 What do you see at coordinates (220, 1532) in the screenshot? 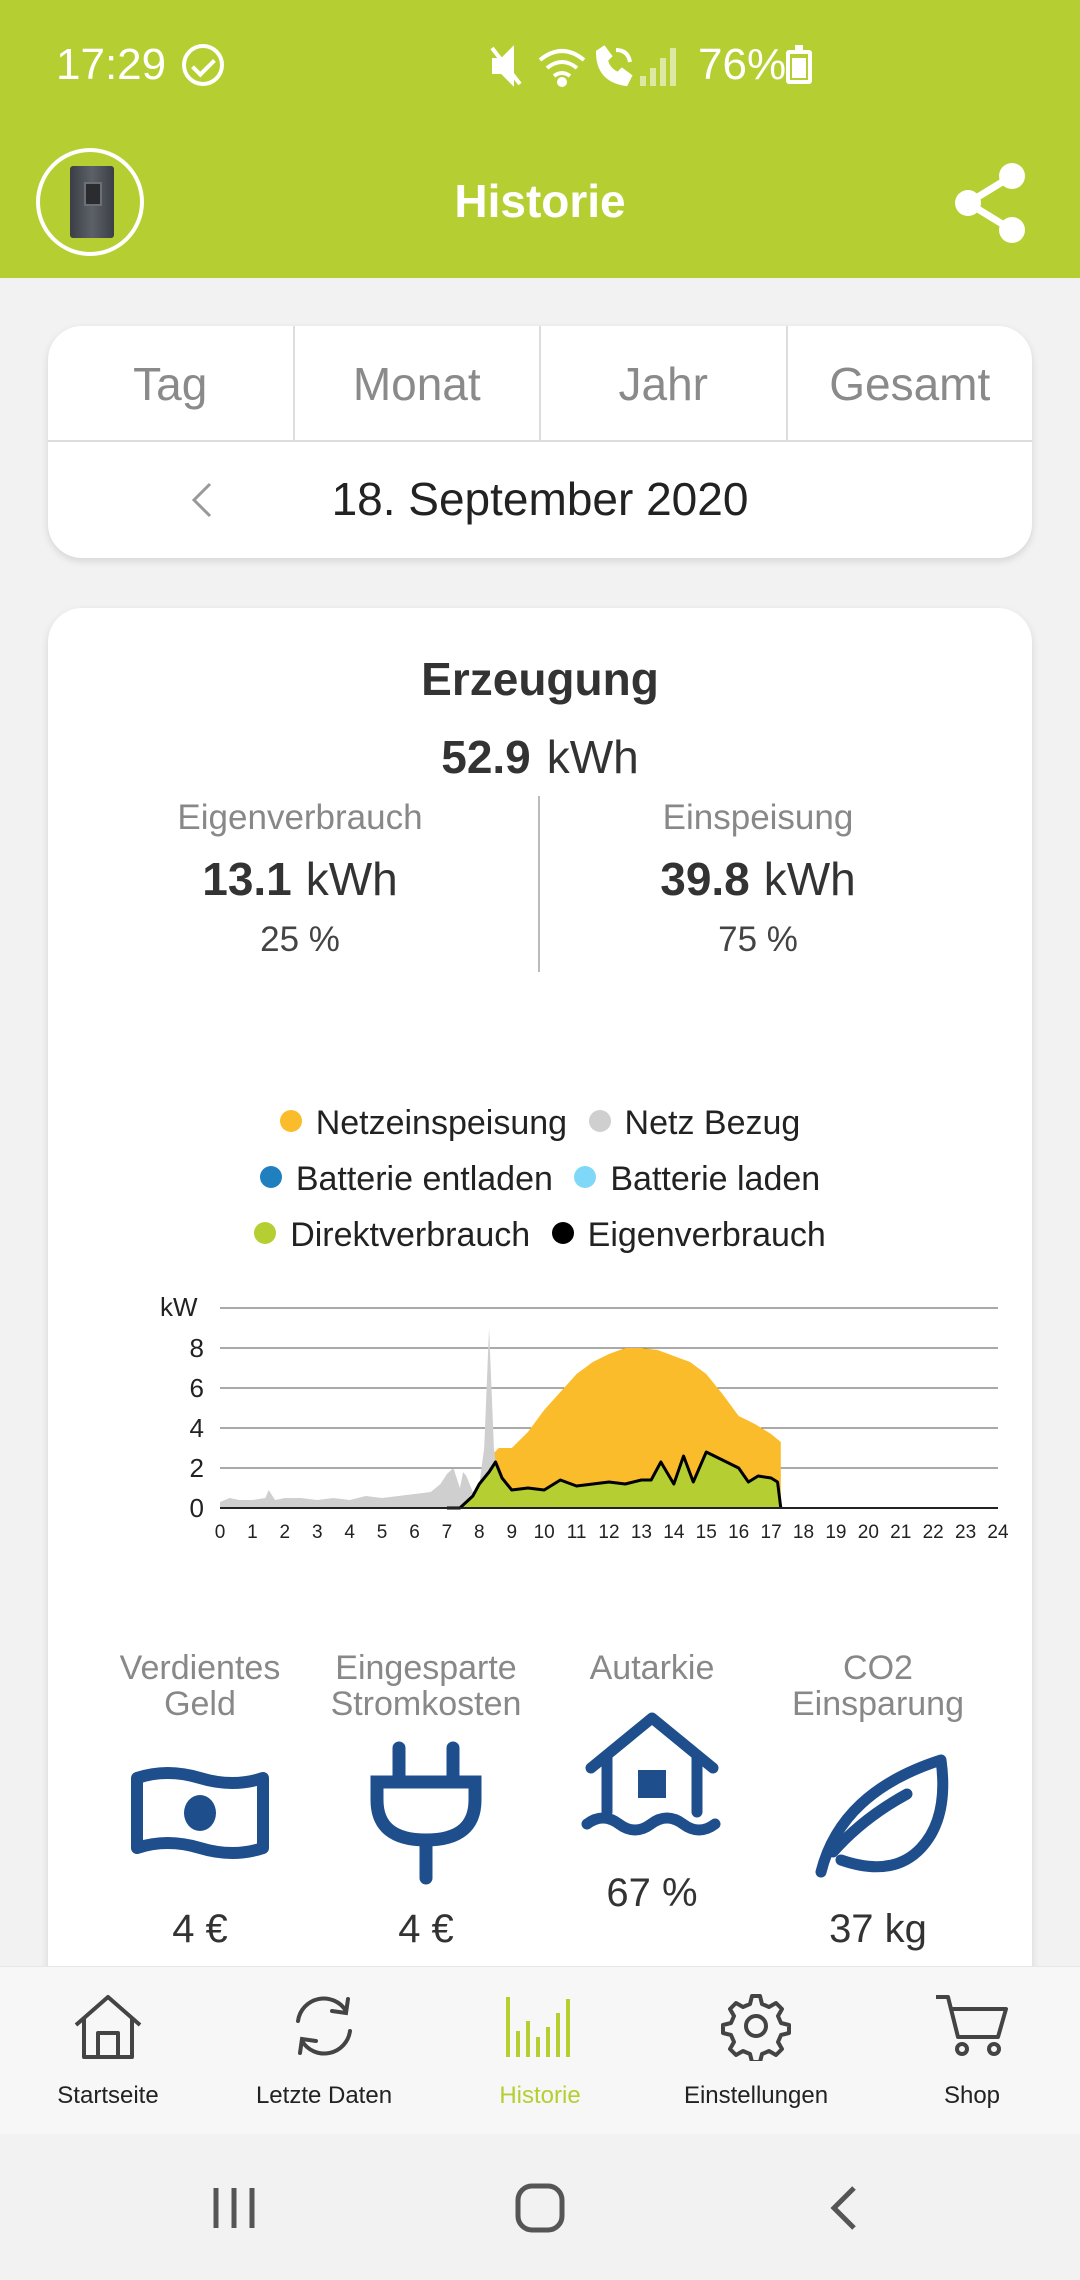
I see `x-tick-label: 0` at bounding box center [220, 1532].